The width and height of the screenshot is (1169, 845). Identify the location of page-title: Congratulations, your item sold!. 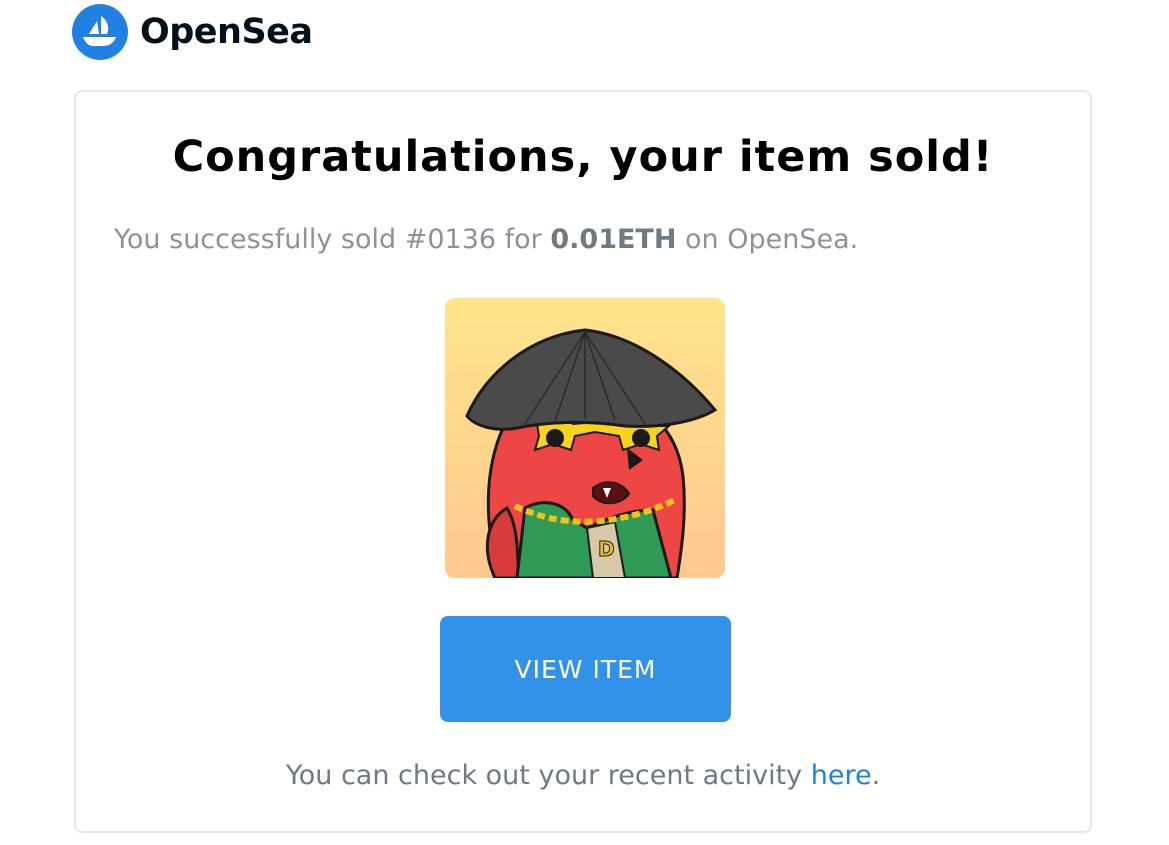
(583, 157).